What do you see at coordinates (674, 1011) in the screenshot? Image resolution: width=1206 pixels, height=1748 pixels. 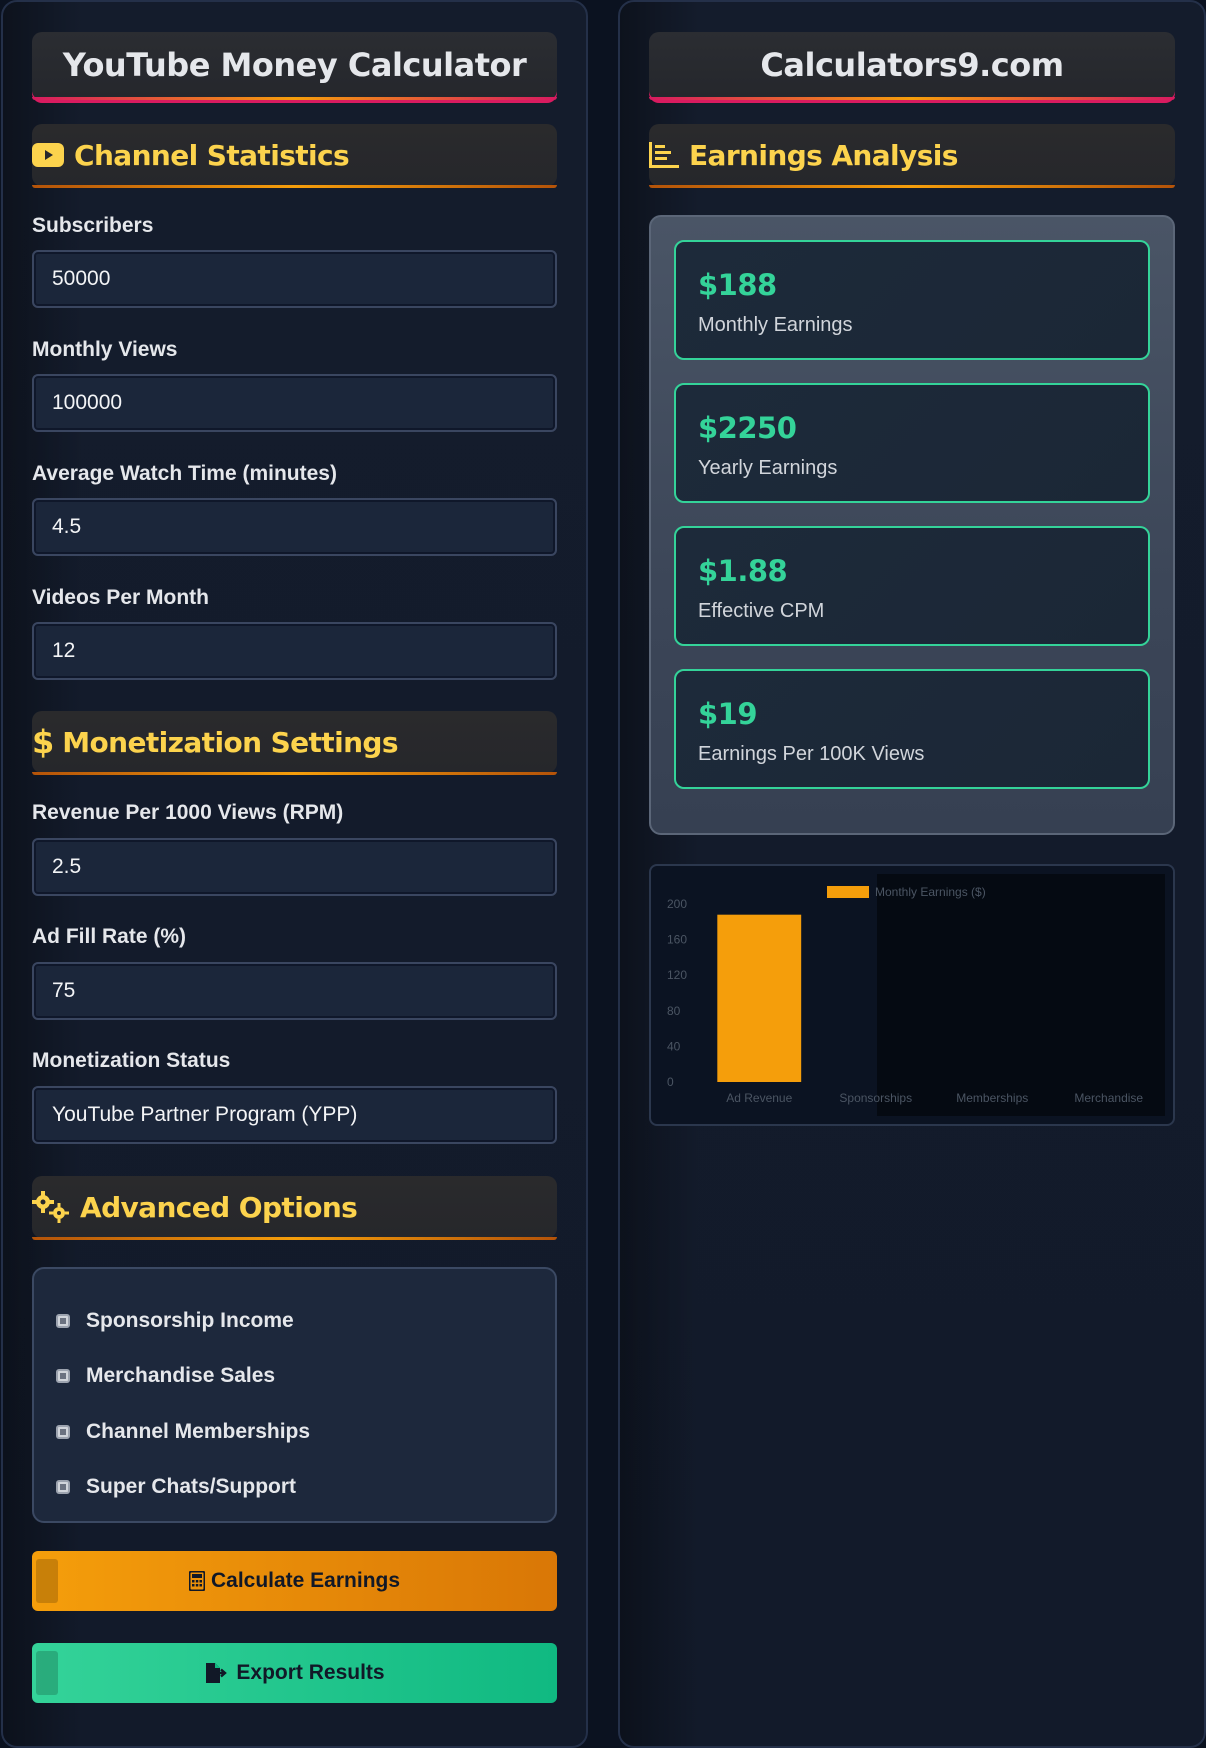 I see `y-tick-label: 80` at bounding box center [674, 1011].